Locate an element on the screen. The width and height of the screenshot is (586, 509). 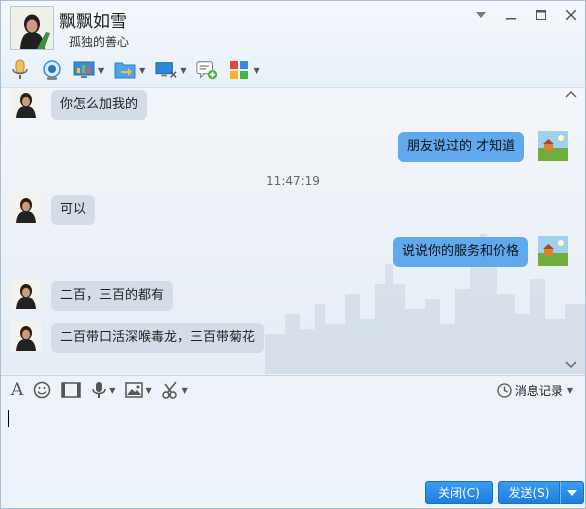
window-controls is located at coordinates (526, 15).